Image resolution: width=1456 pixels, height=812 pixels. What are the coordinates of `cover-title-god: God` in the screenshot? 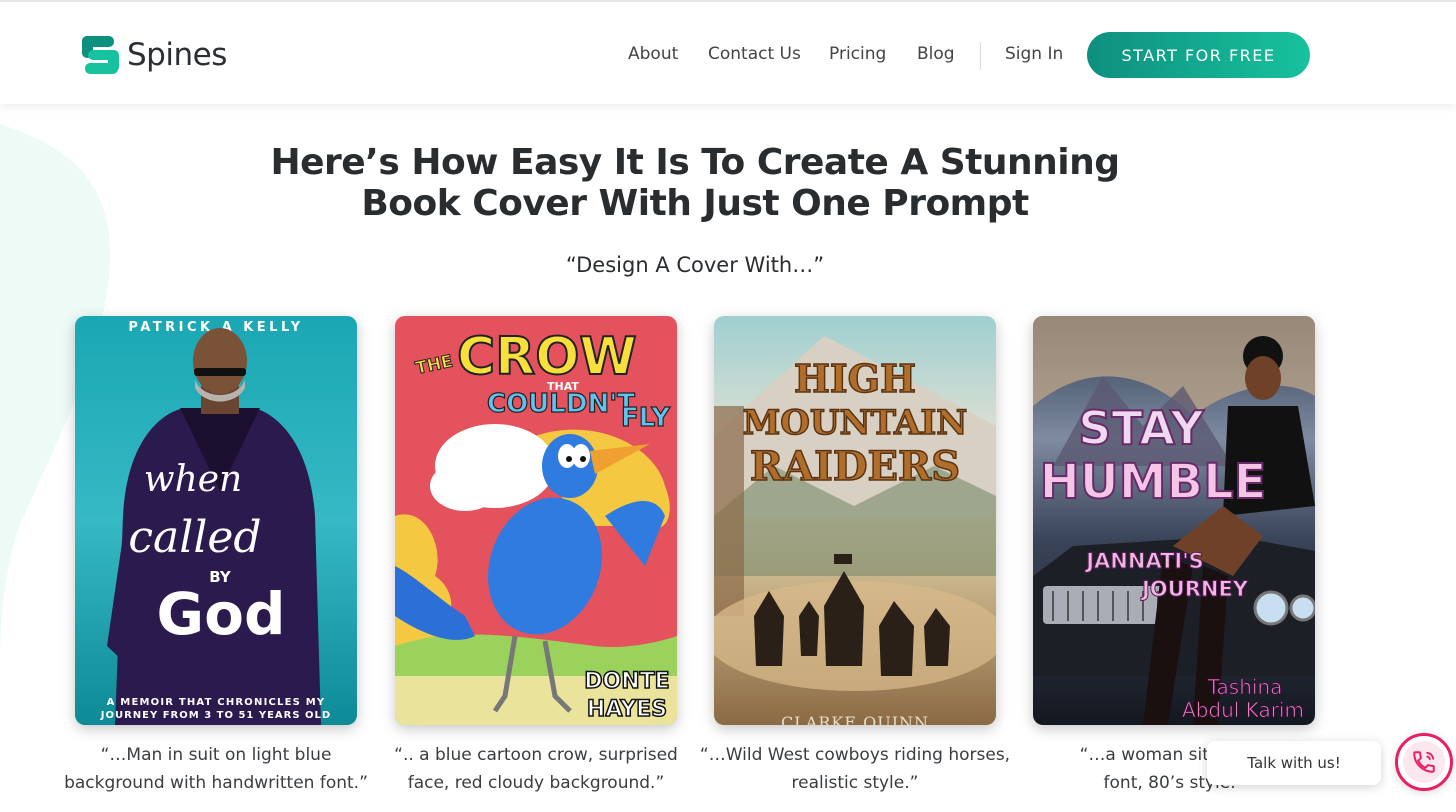 It's located at (221, 614).